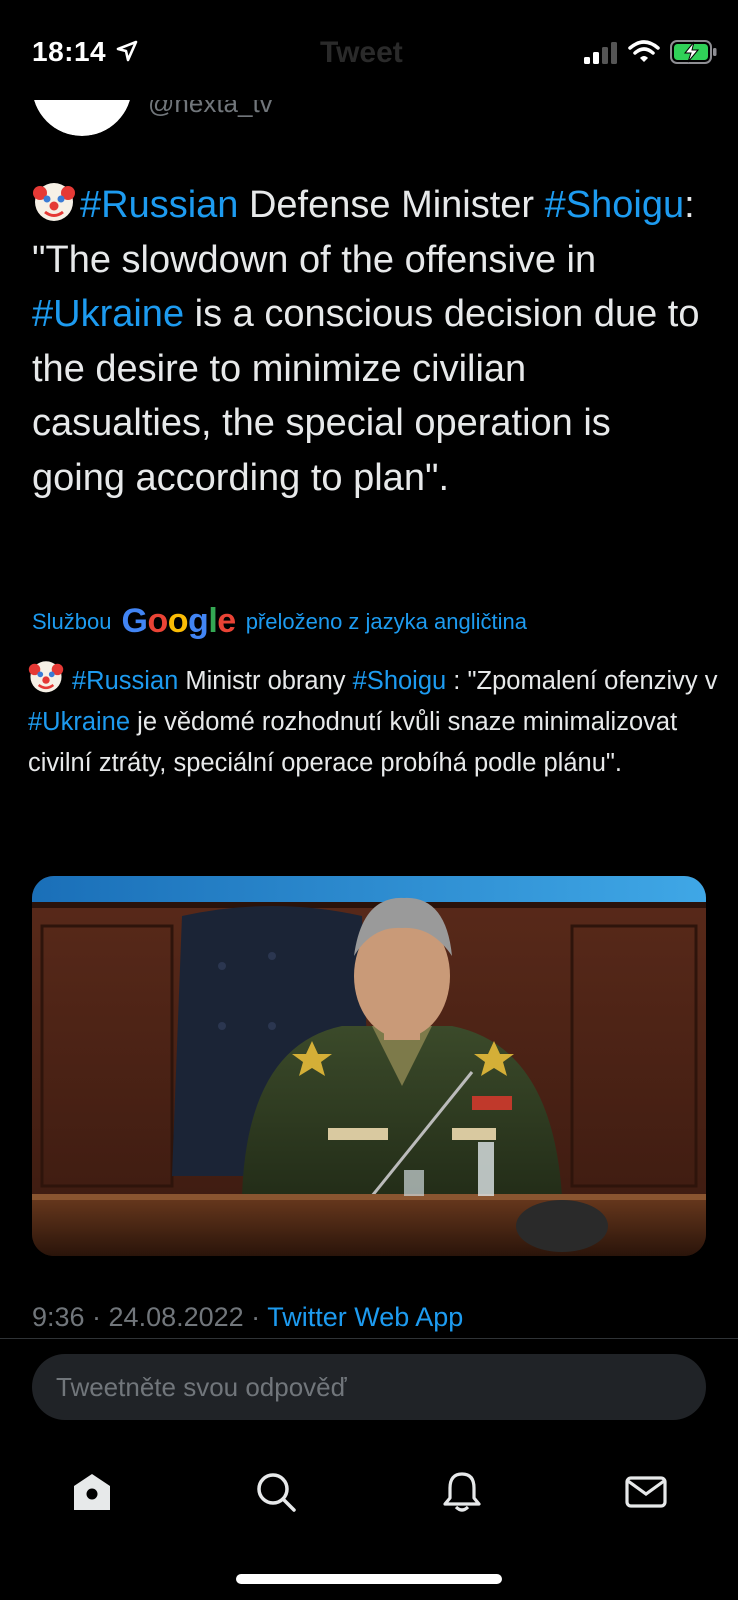 The image size is (738, 1600). I want to click on home-indicator, so click(369, 1579).